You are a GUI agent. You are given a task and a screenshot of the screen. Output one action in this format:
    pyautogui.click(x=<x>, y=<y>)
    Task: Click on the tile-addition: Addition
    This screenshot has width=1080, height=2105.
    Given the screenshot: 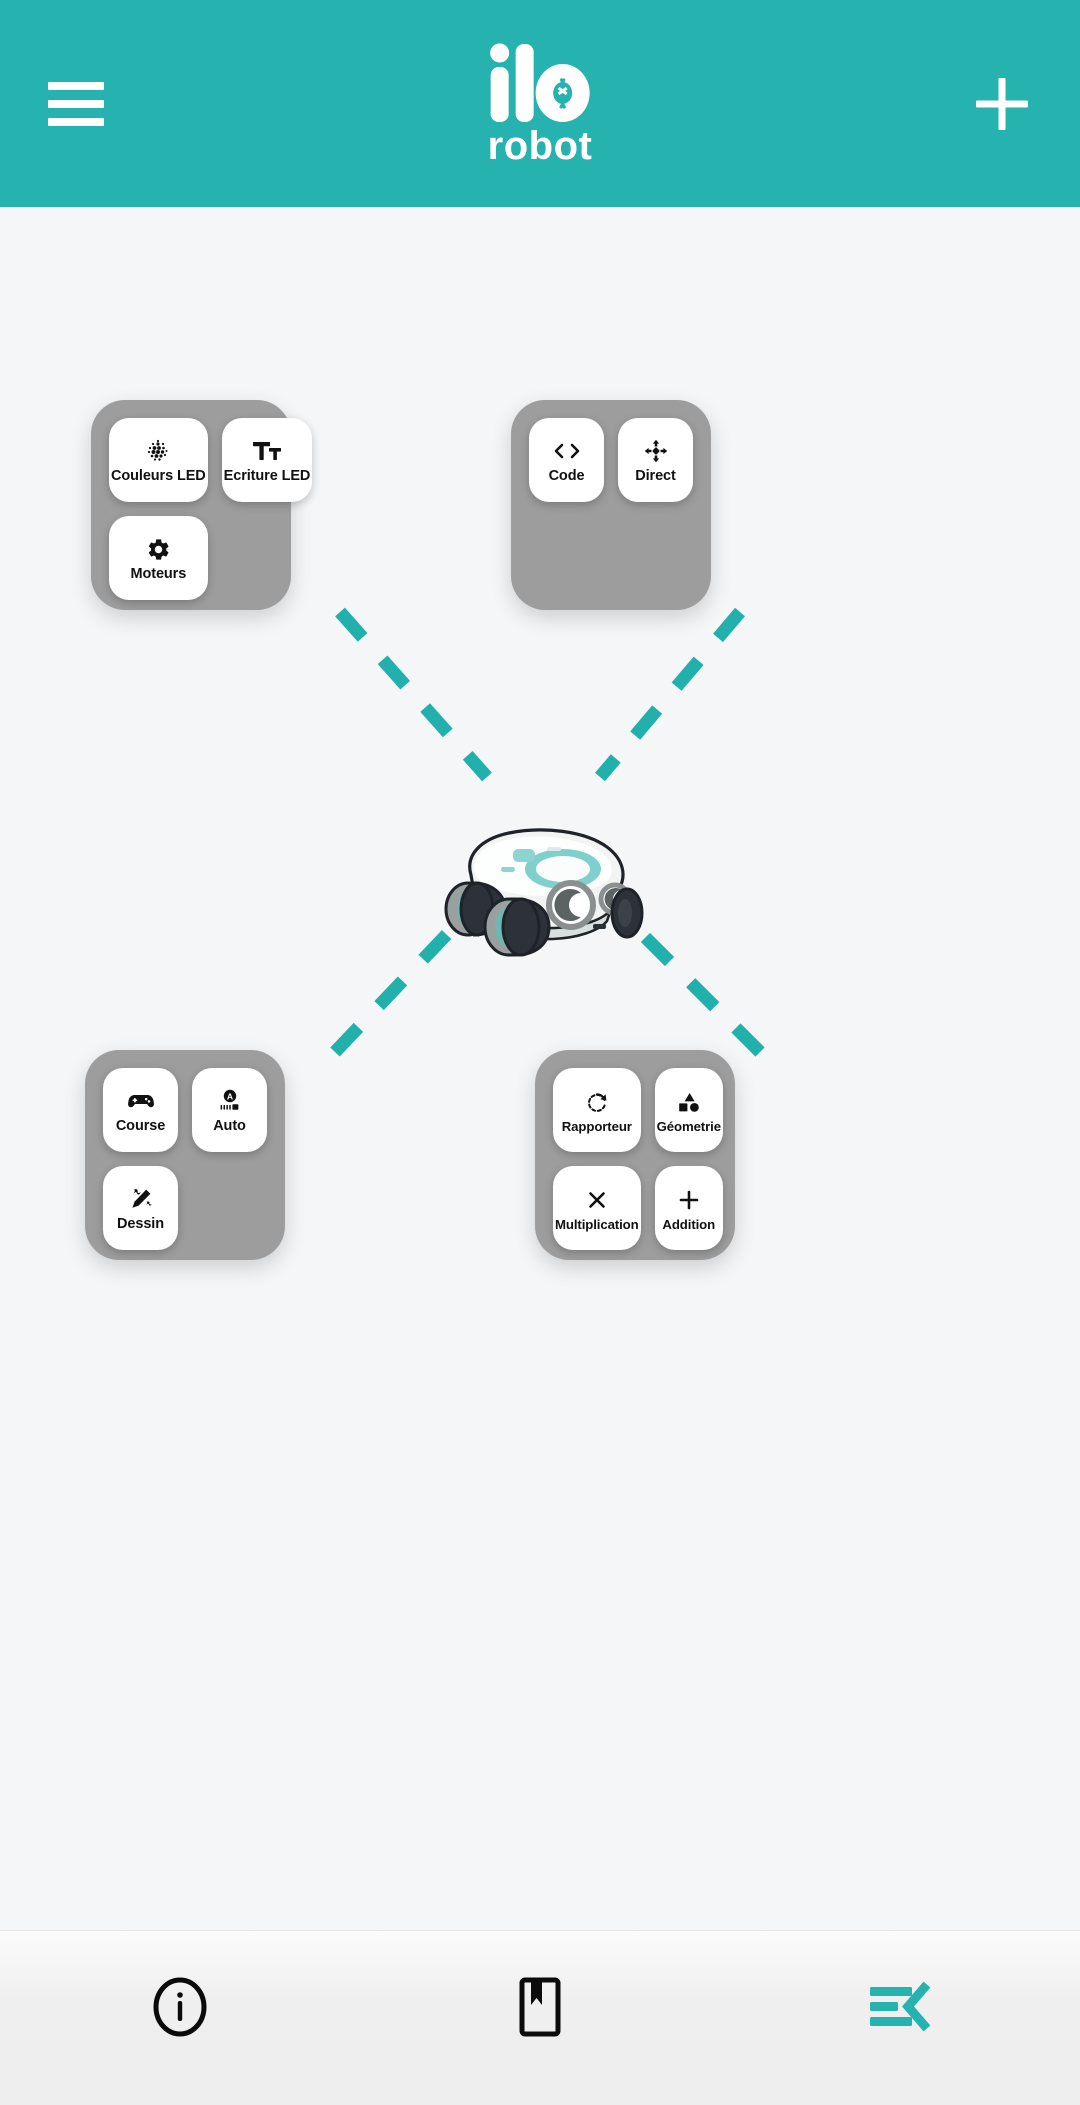 What is the action you would take?
    pyautogui.click(x=688, y=1208)
    